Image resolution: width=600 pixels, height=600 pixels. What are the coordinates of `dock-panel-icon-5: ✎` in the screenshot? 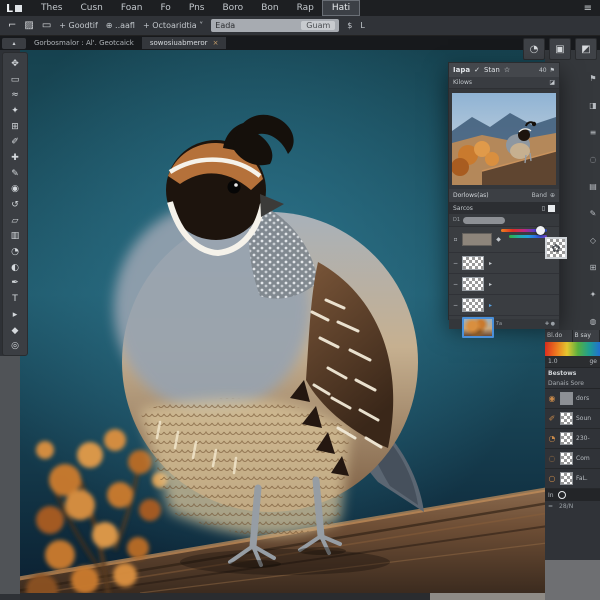 It's located at (593, 213).